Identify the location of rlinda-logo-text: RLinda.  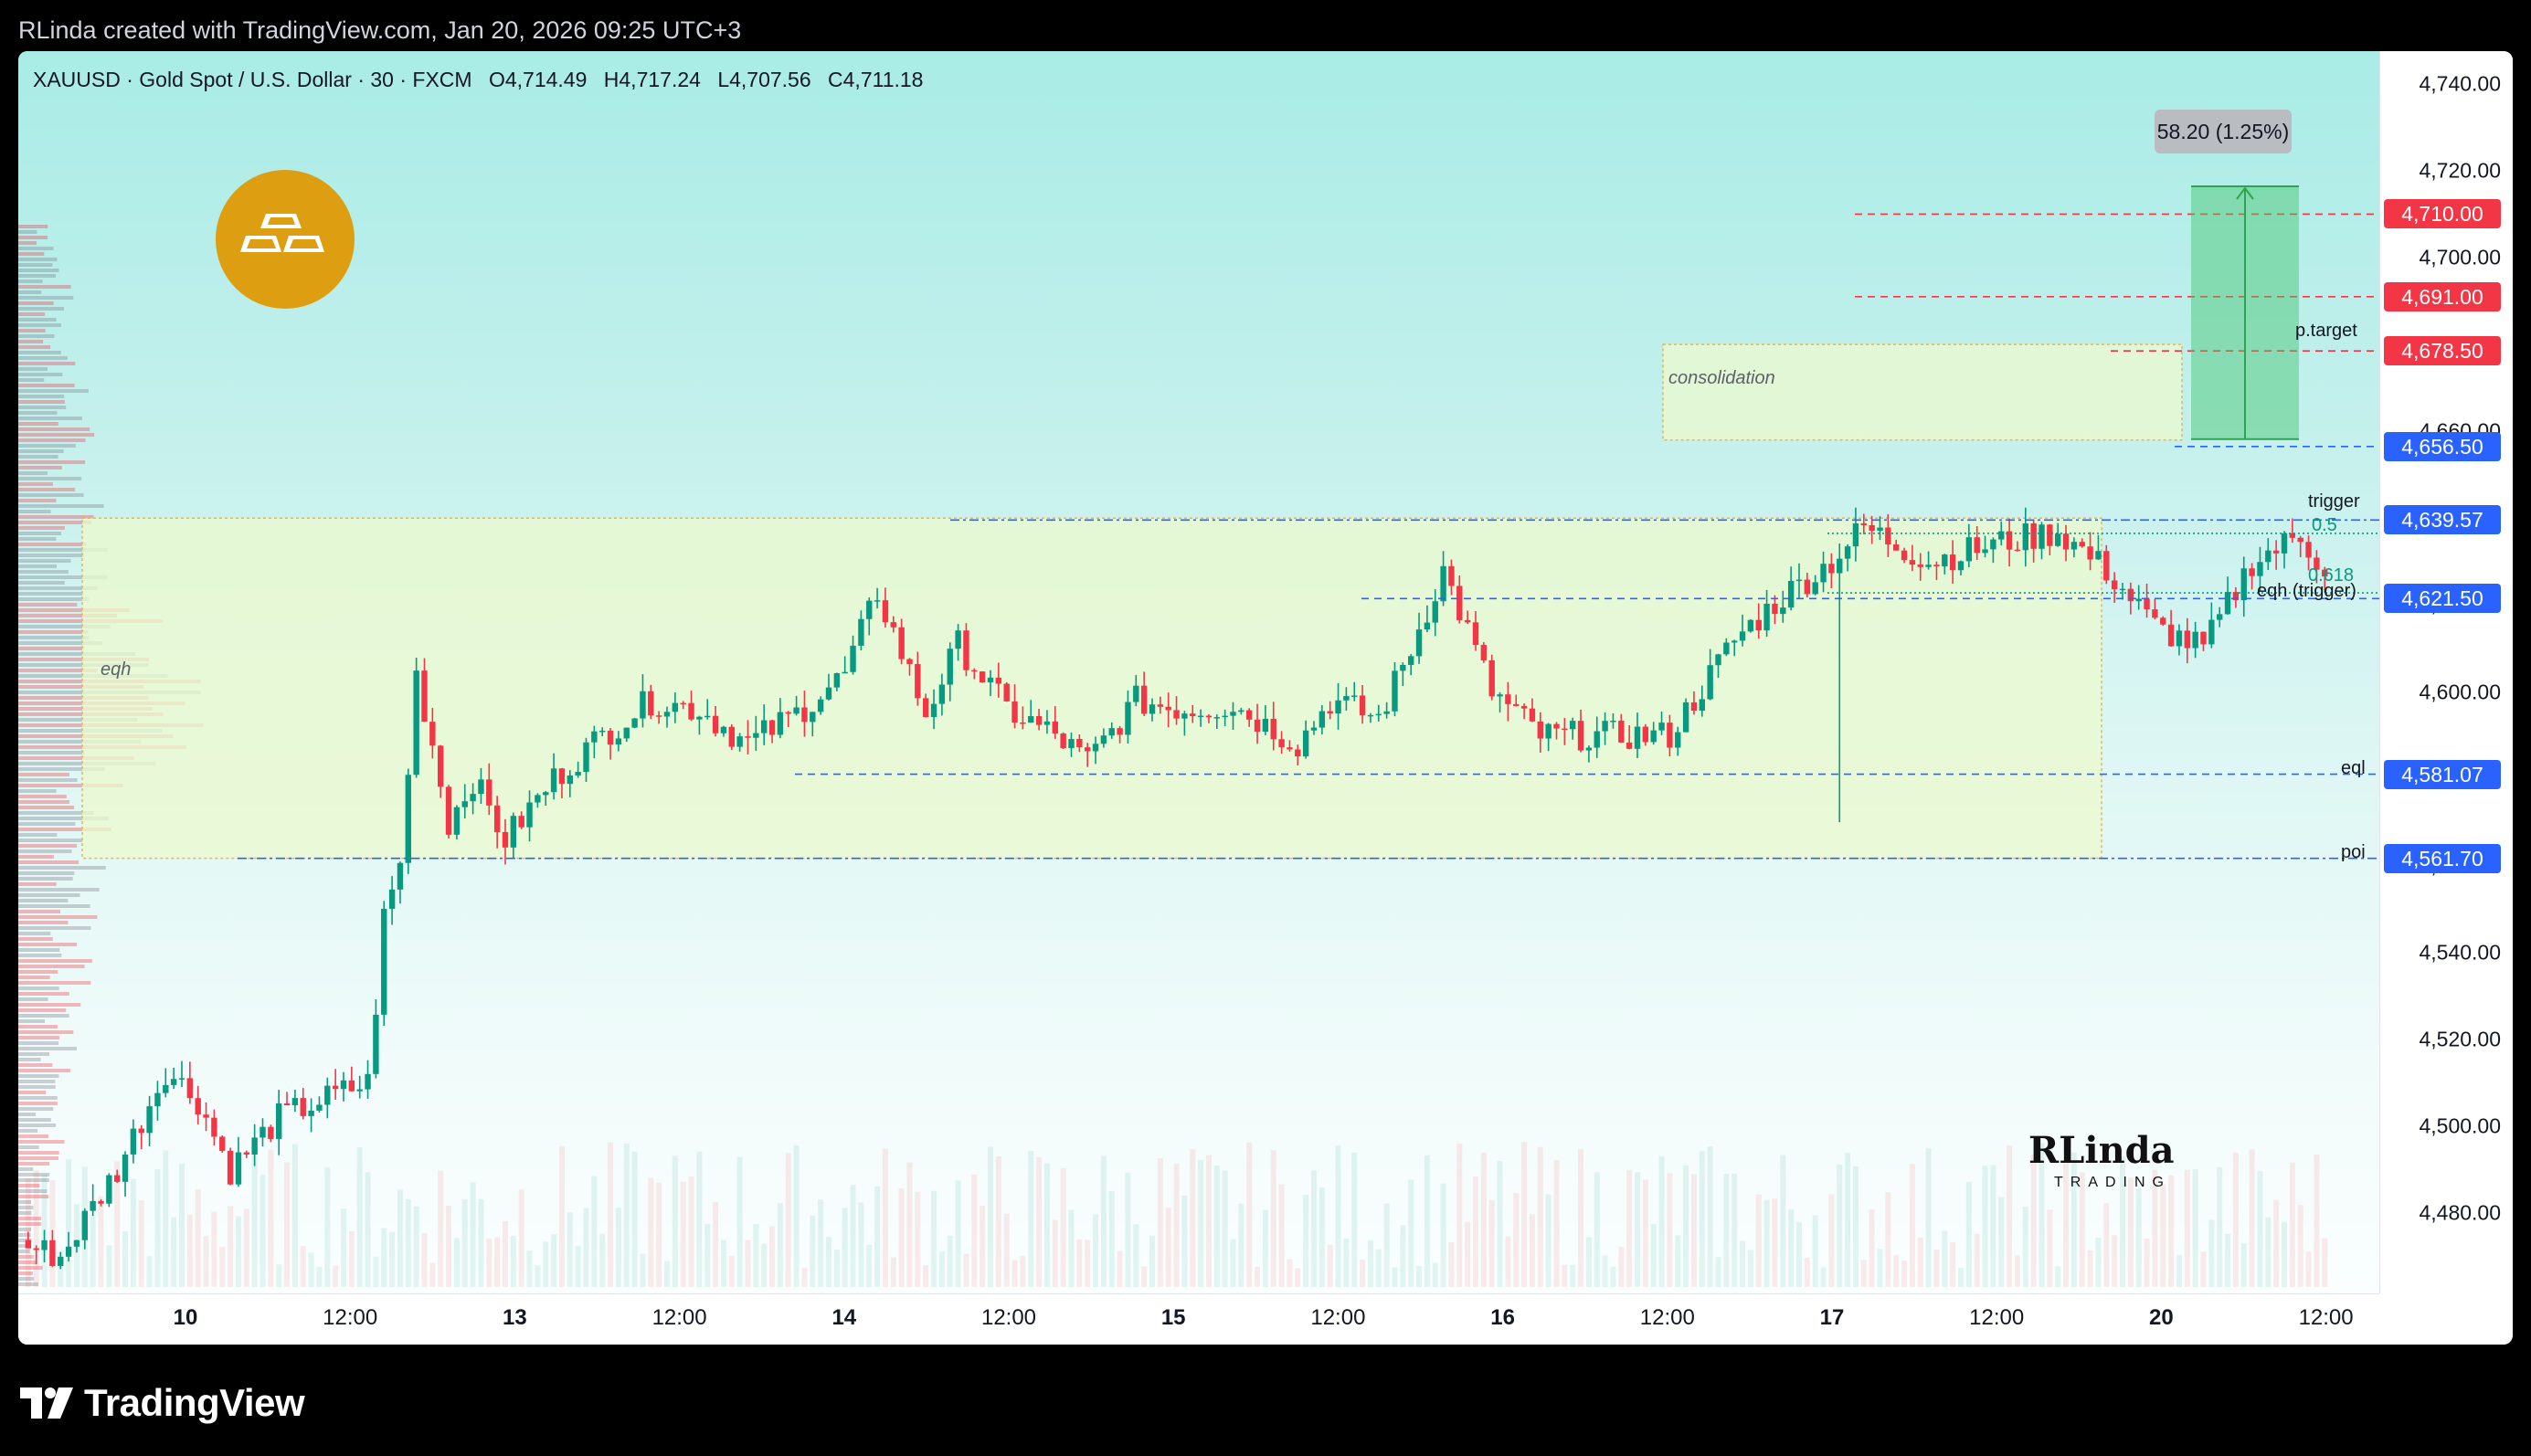
(2101, 1150).